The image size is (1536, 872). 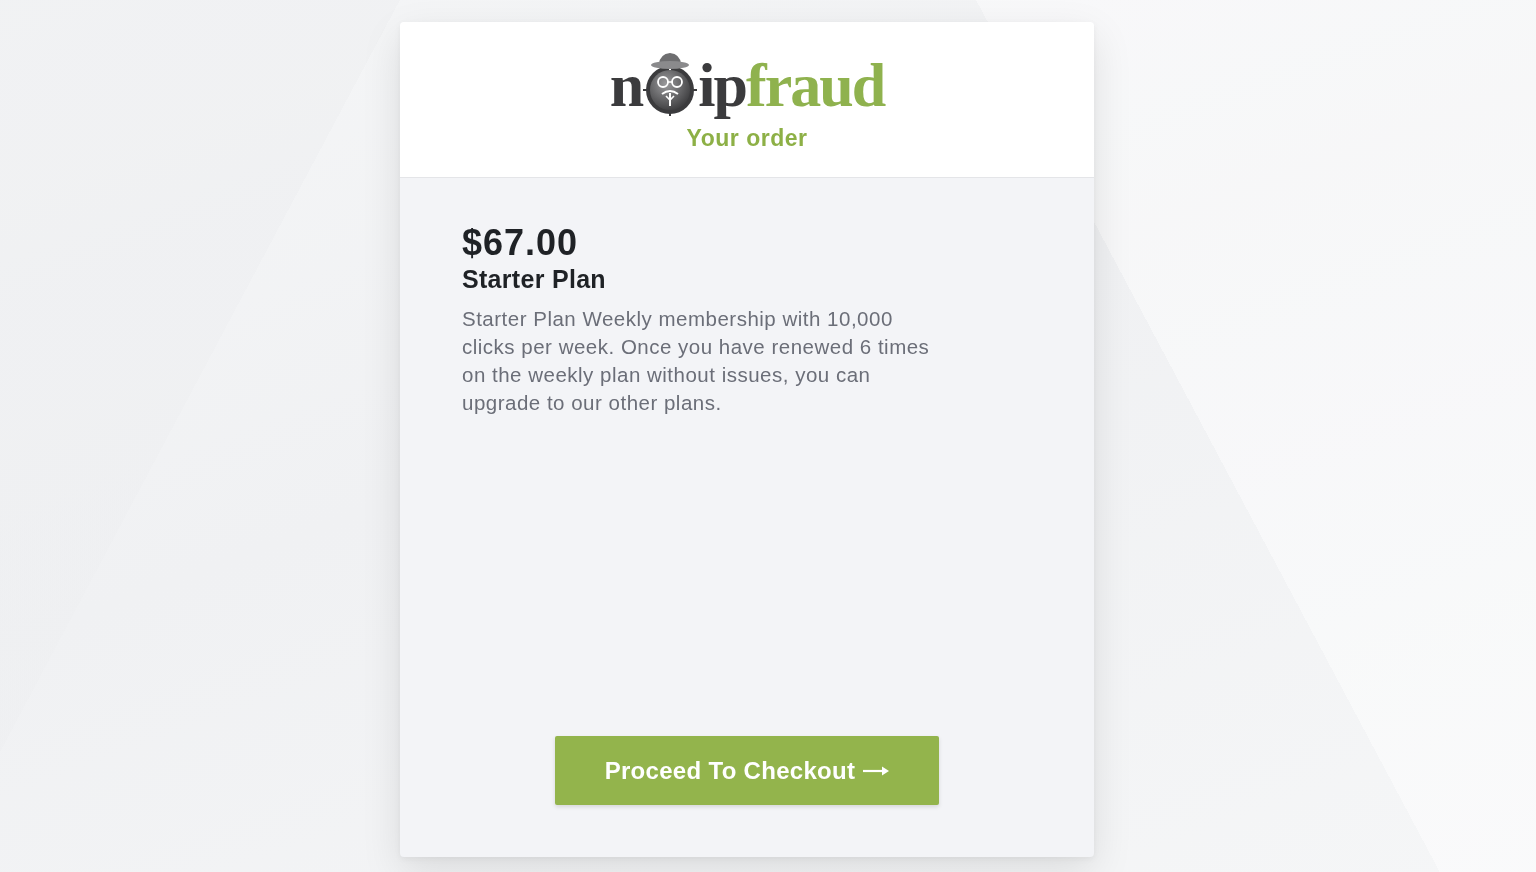 I want to click on page-title: Your order, so click(x=747, y=138).